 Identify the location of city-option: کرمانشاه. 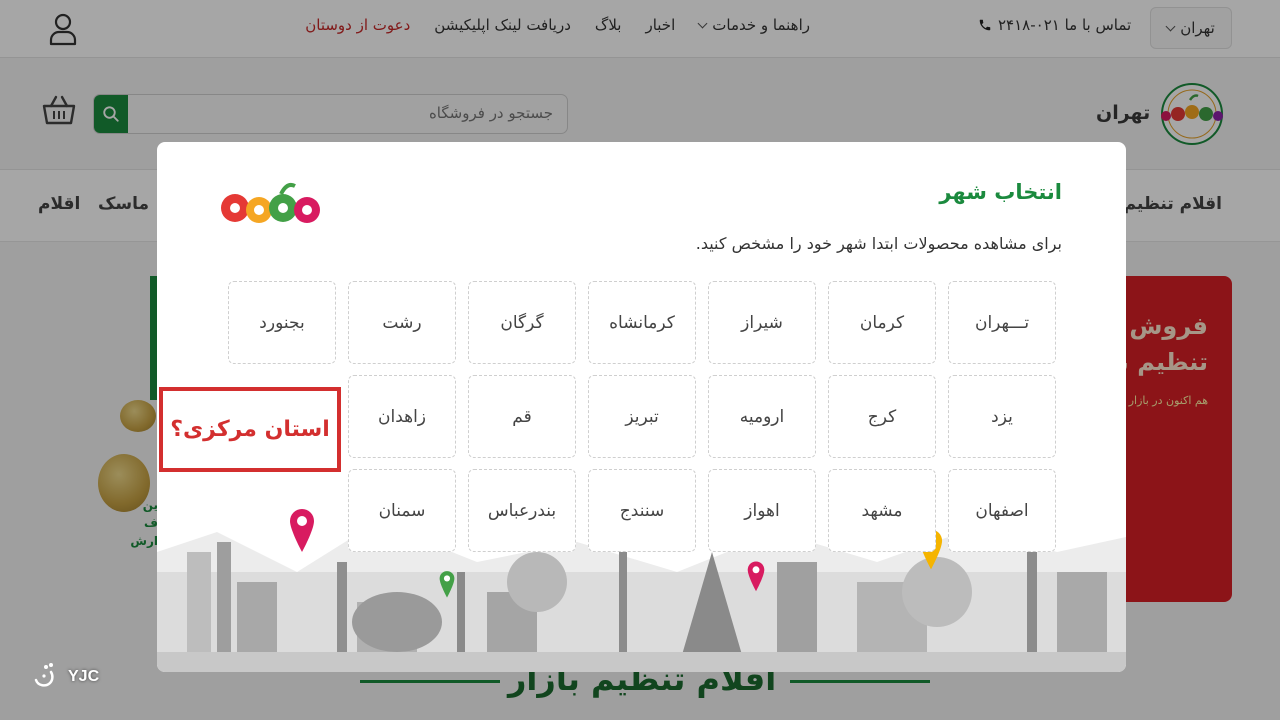
(642, 322).